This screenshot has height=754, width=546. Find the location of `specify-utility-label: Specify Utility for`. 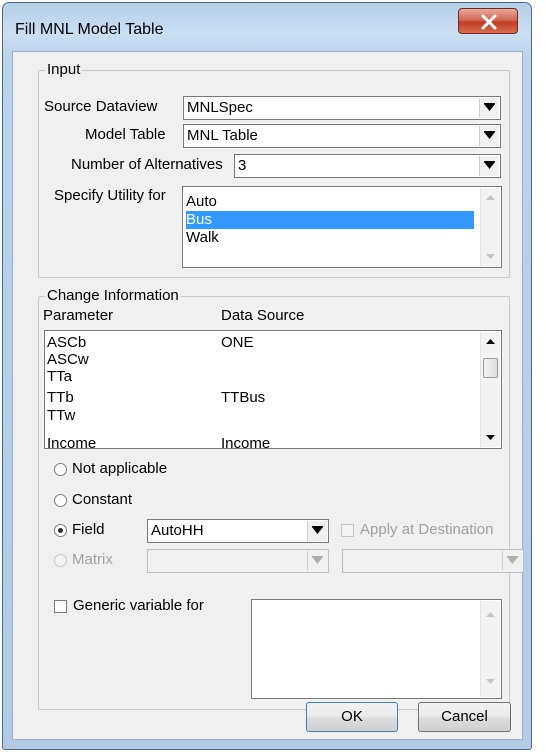

specify-utility-label: Specify Utility for is located at coordinates (110, 195).